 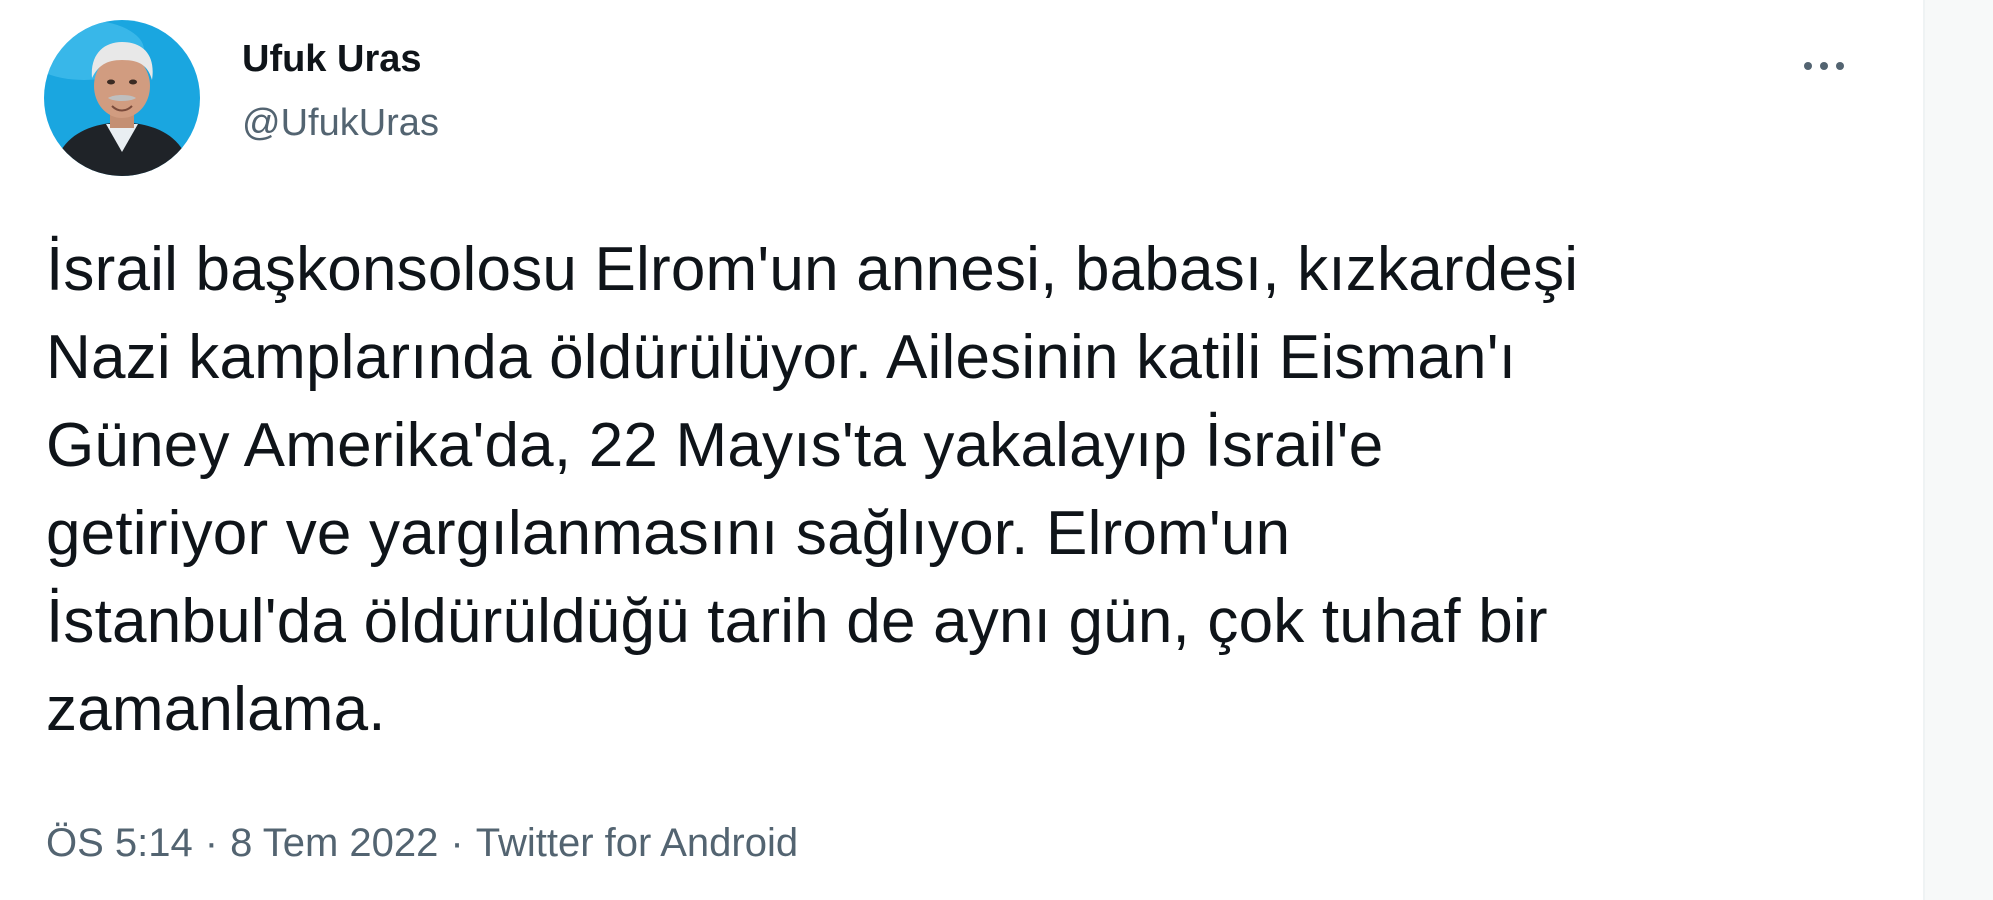 I want to click on tweet-text-line: zamanlama., so click(x=216, y=709).